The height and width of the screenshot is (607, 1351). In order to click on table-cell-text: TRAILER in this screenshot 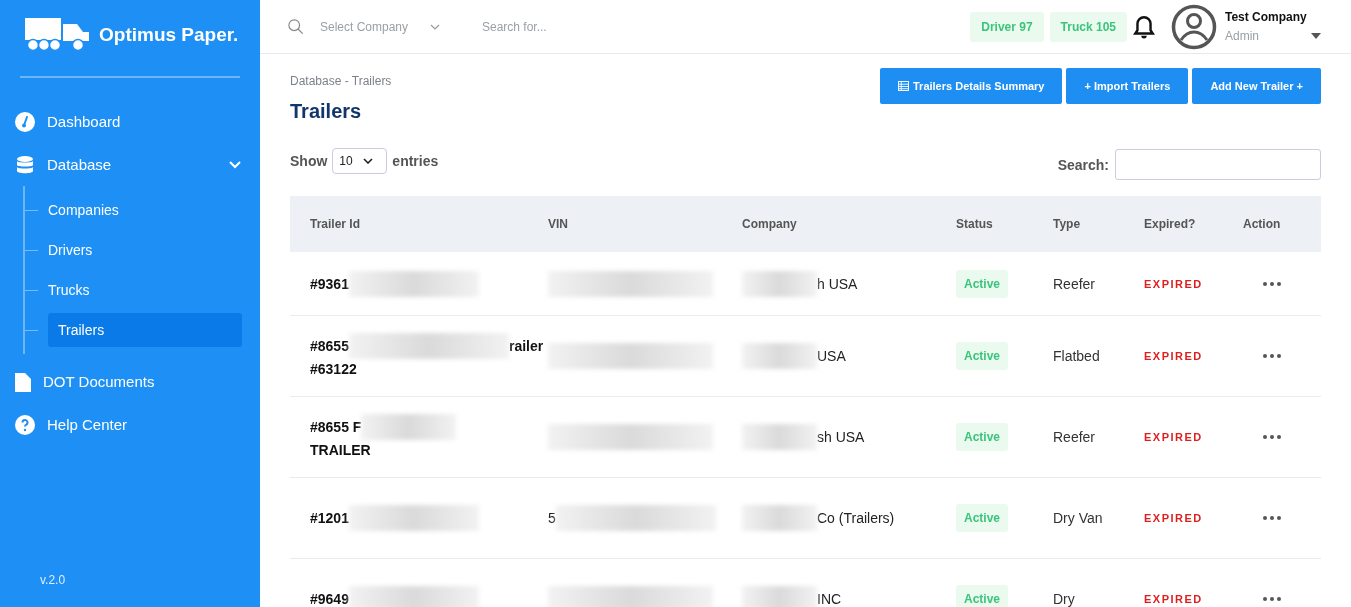, I will do `click(340, 450)`.